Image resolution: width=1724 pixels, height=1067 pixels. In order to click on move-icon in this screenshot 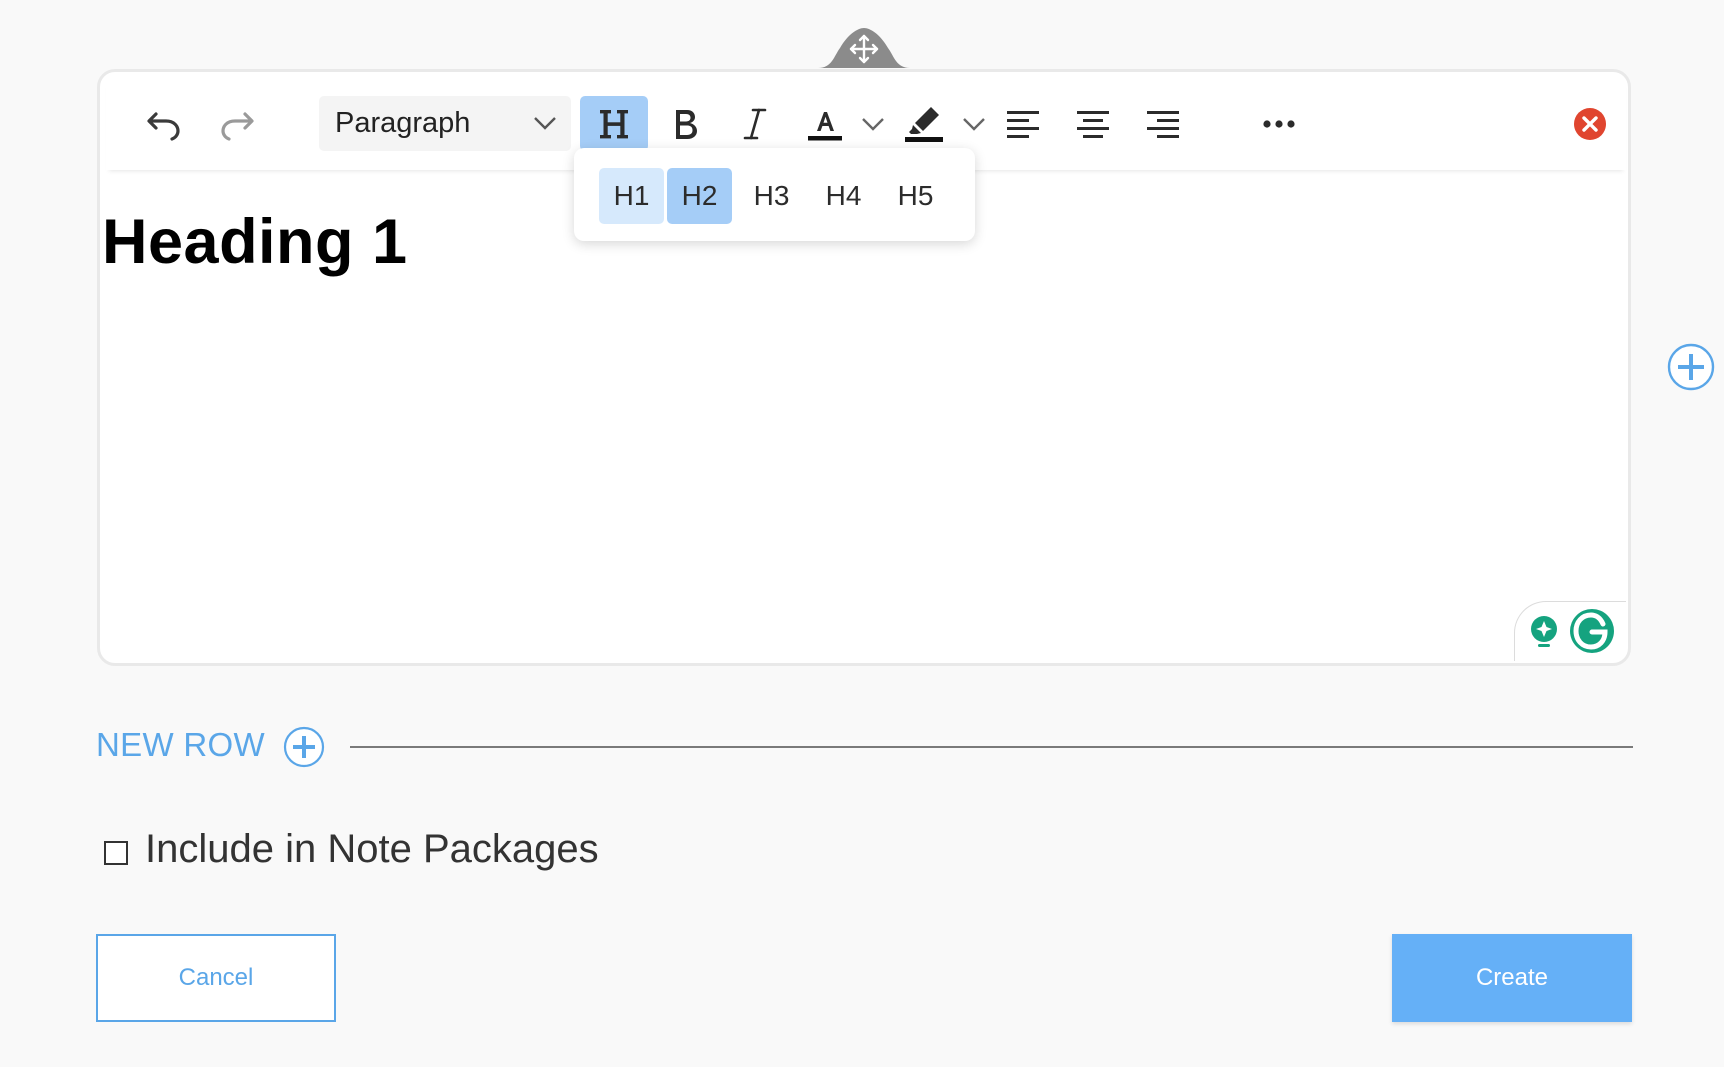, I will do `click(864, 48)`.